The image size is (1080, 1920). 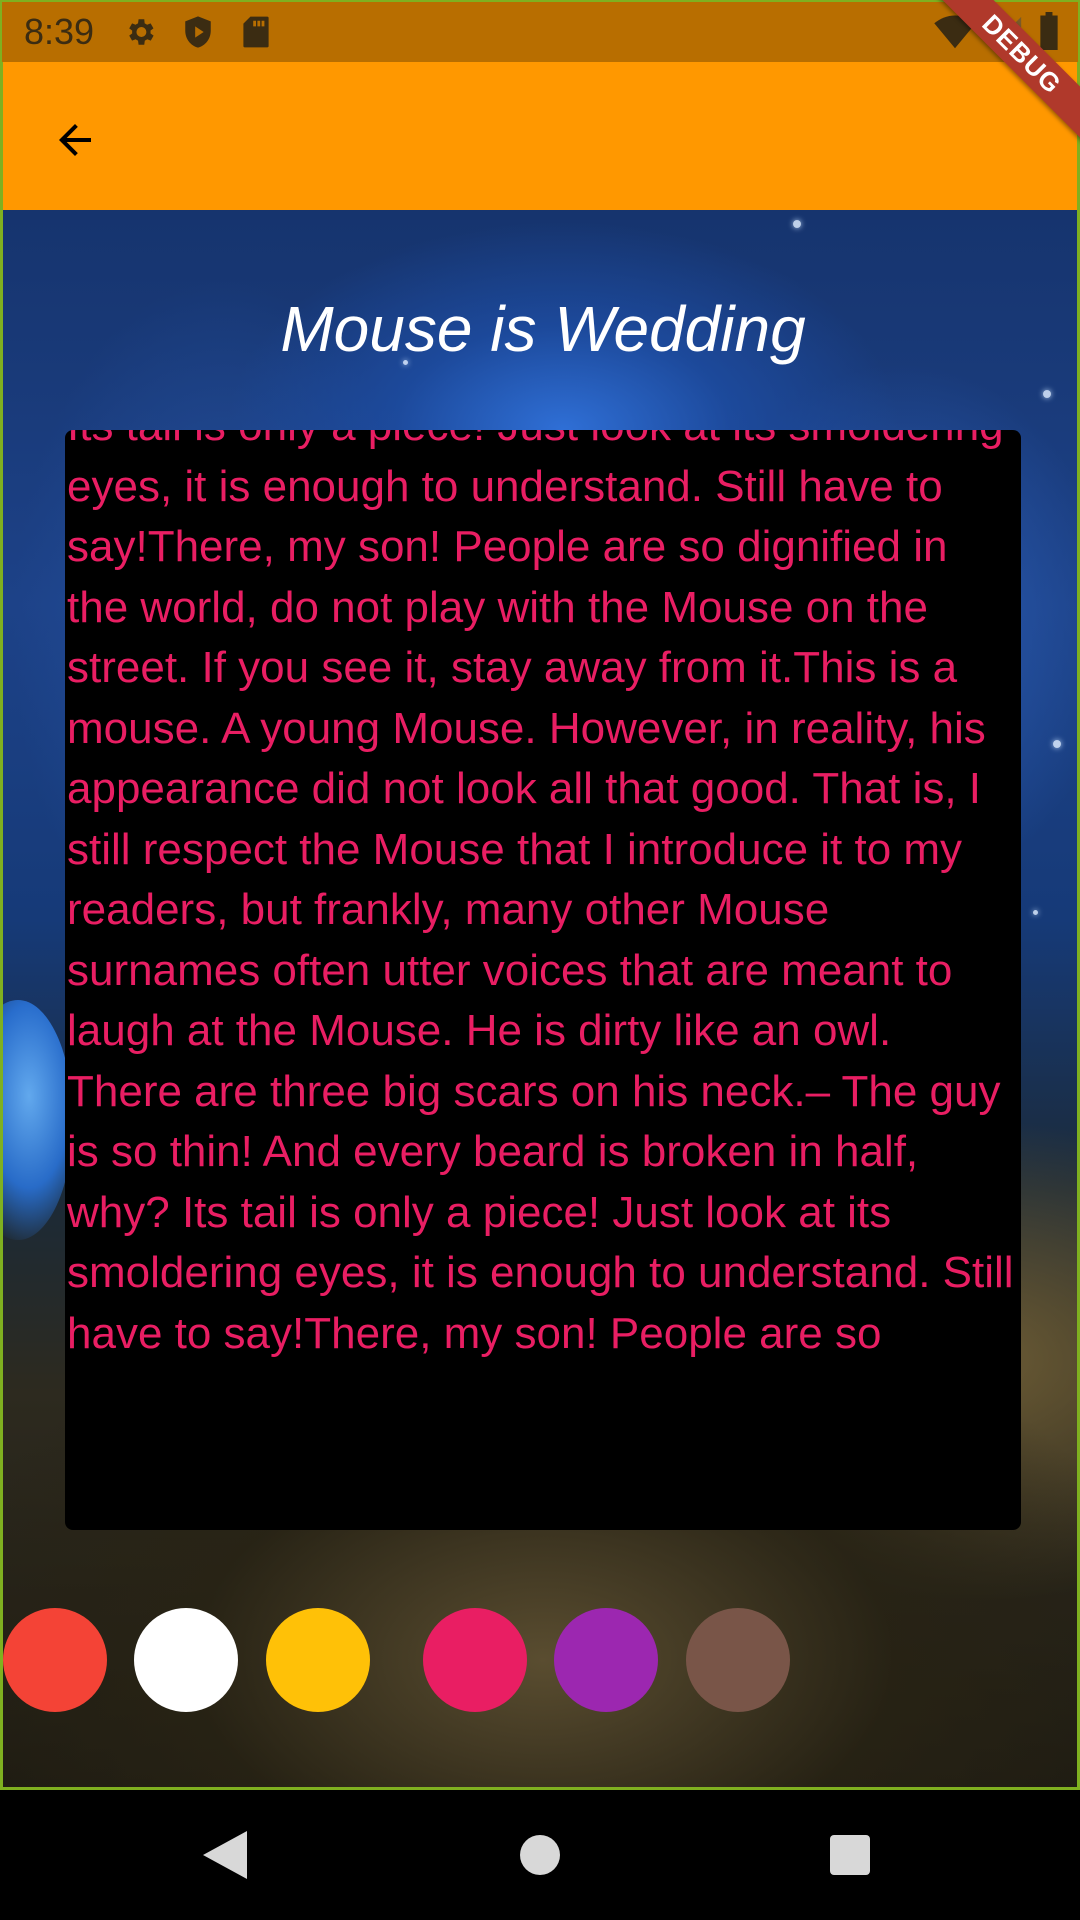 What do you see at coordinates (256, 32) in the screenshot?
I see `sd-card-icon` at bounding box center [256, 32].